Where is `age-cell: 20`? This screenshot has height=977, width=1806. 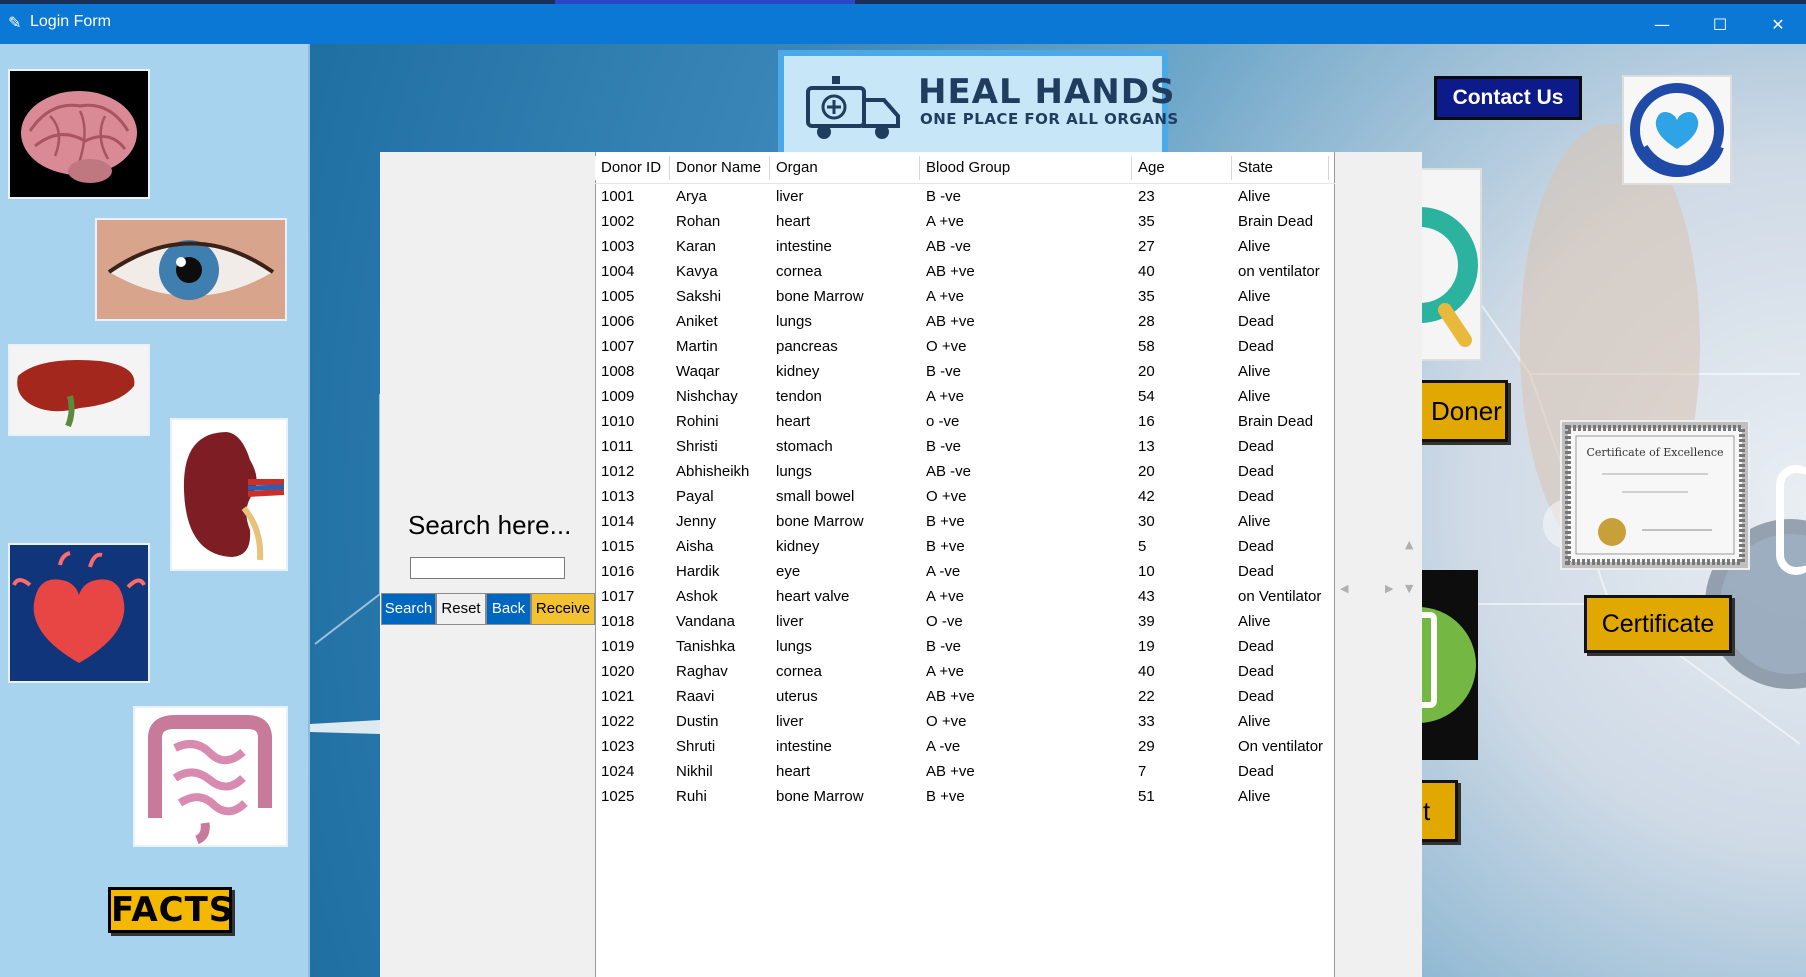 age-cell: 20 is located at coordinates (1146, 471).